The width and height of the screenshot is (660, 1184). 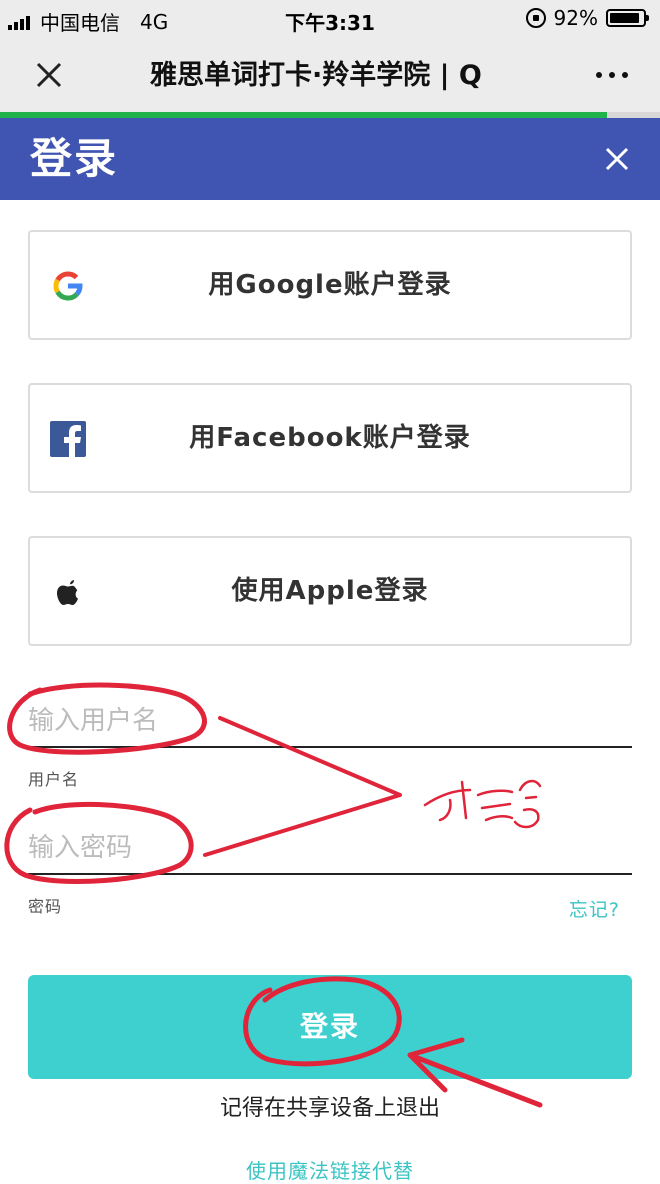 I want to click on login-button: 登录, so click(x=330, y=1027).